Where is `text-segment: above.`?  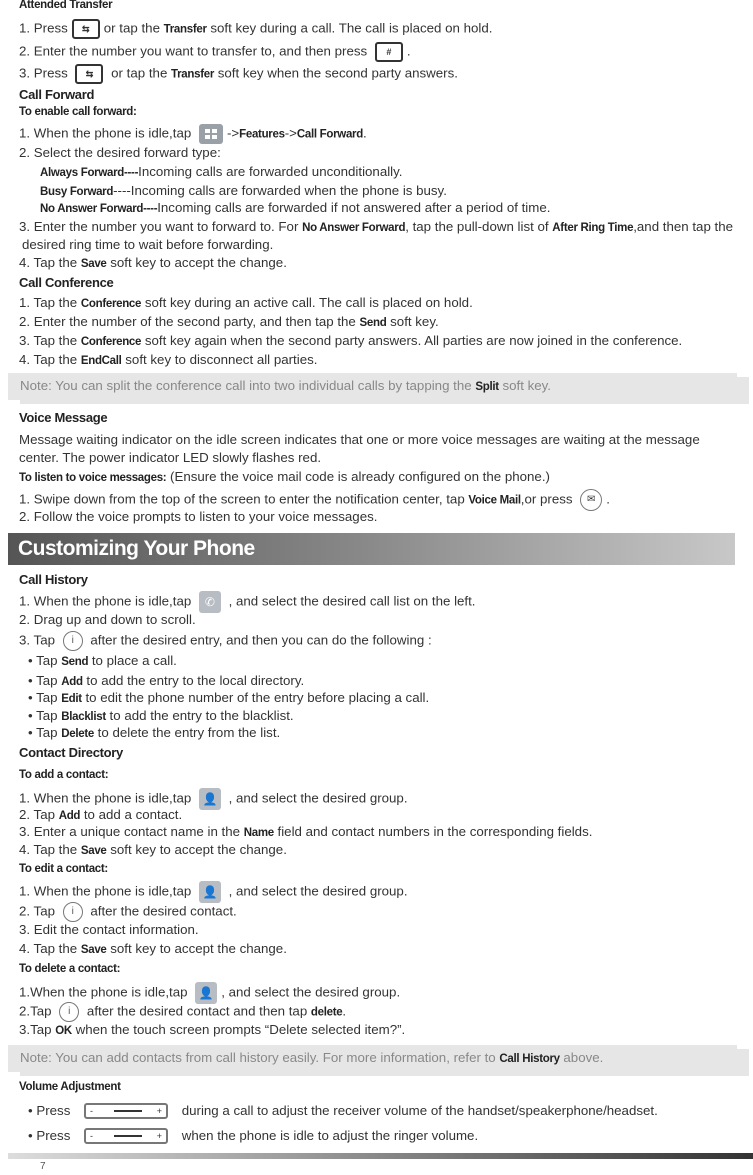
text-segment: above. is located at coordinates (581, 1057).